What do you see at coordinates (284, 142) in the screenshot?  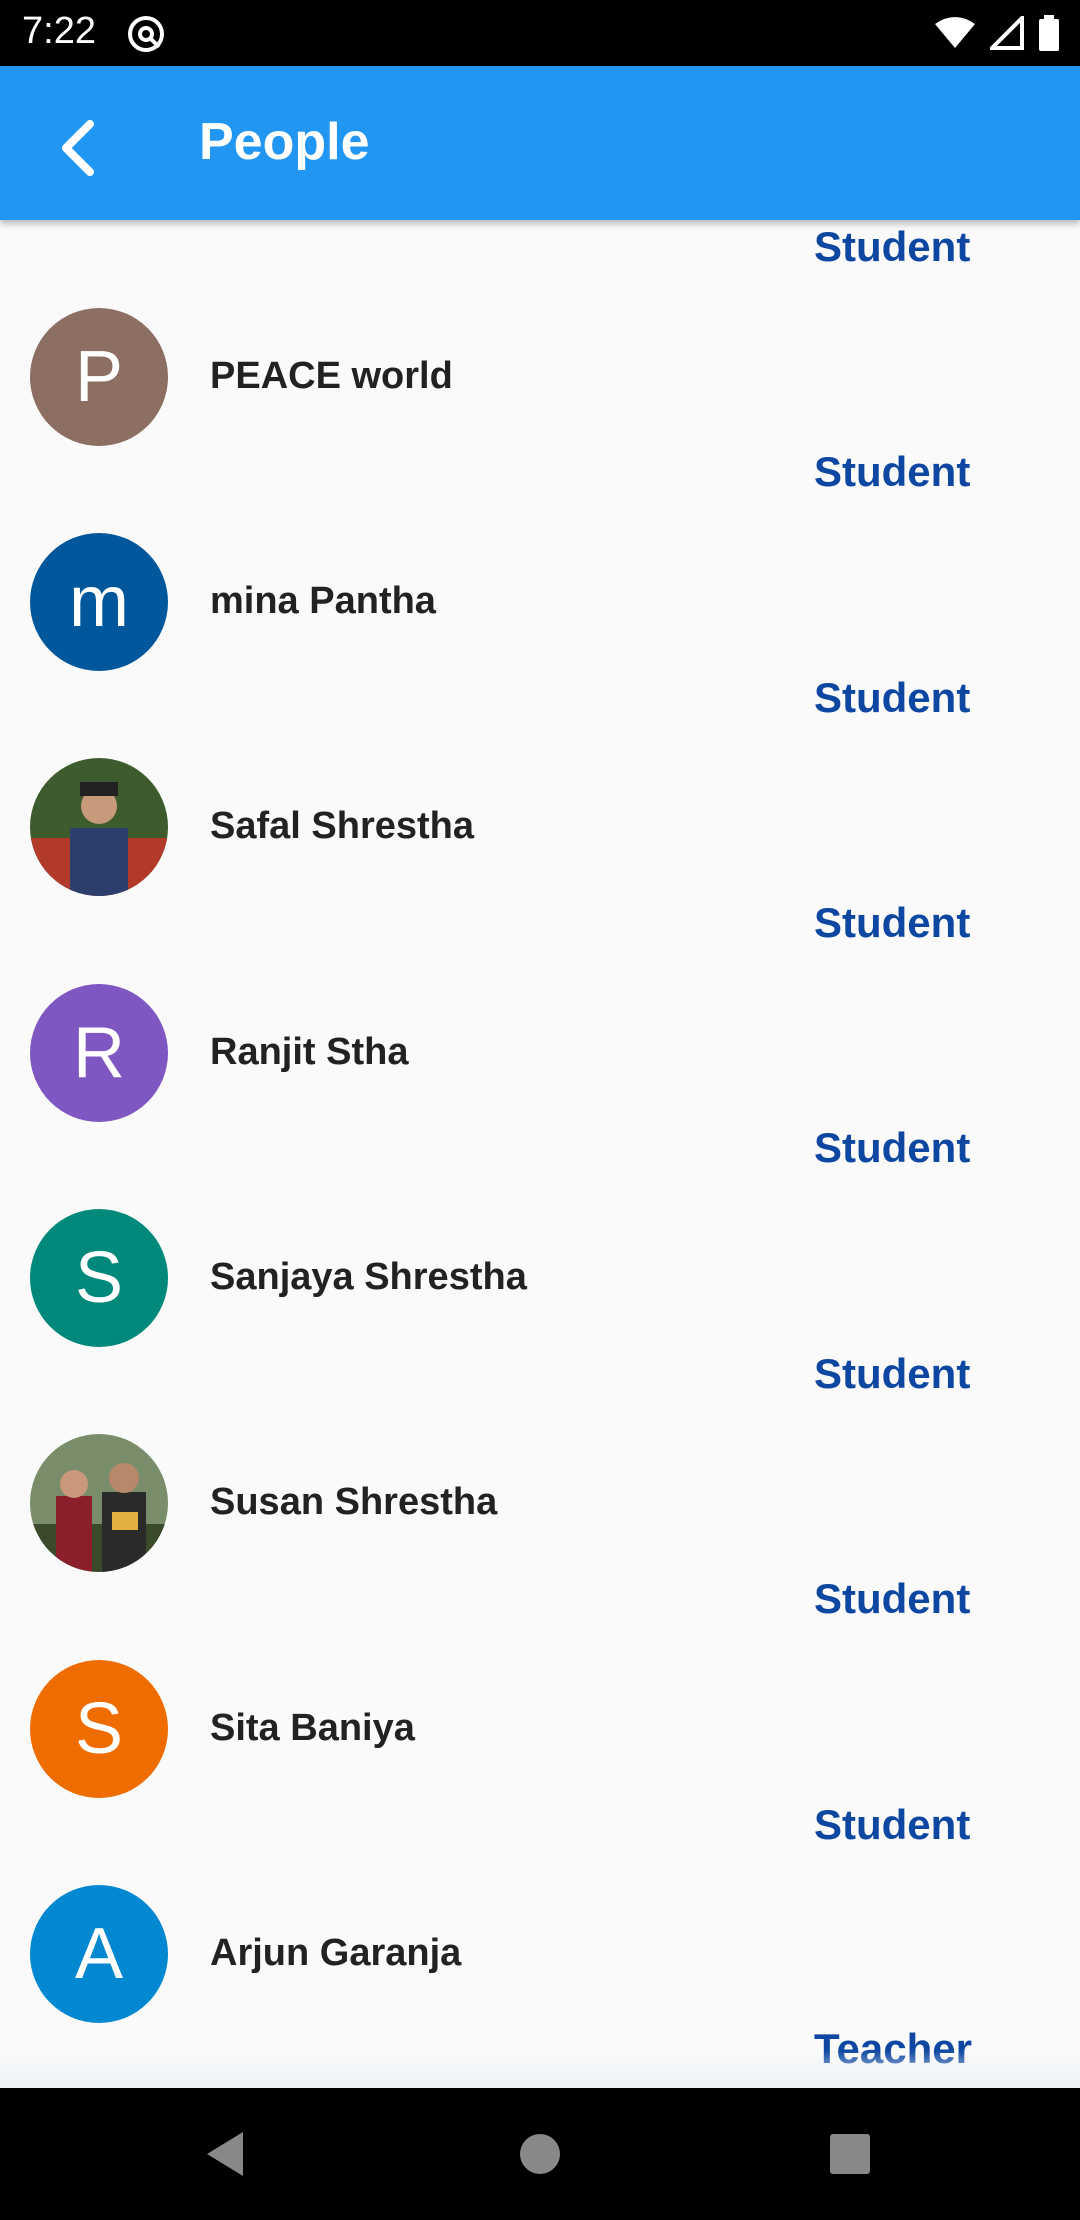 I see `page-title: People` at bounding box center [284, 142].